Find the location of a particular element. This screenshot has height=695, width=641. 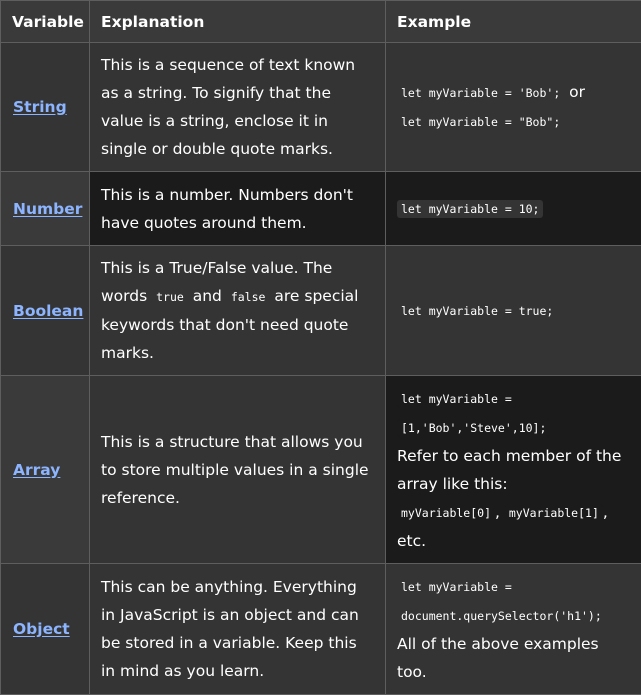

boolean-link: Boolean is located at coordinates (48, 311).